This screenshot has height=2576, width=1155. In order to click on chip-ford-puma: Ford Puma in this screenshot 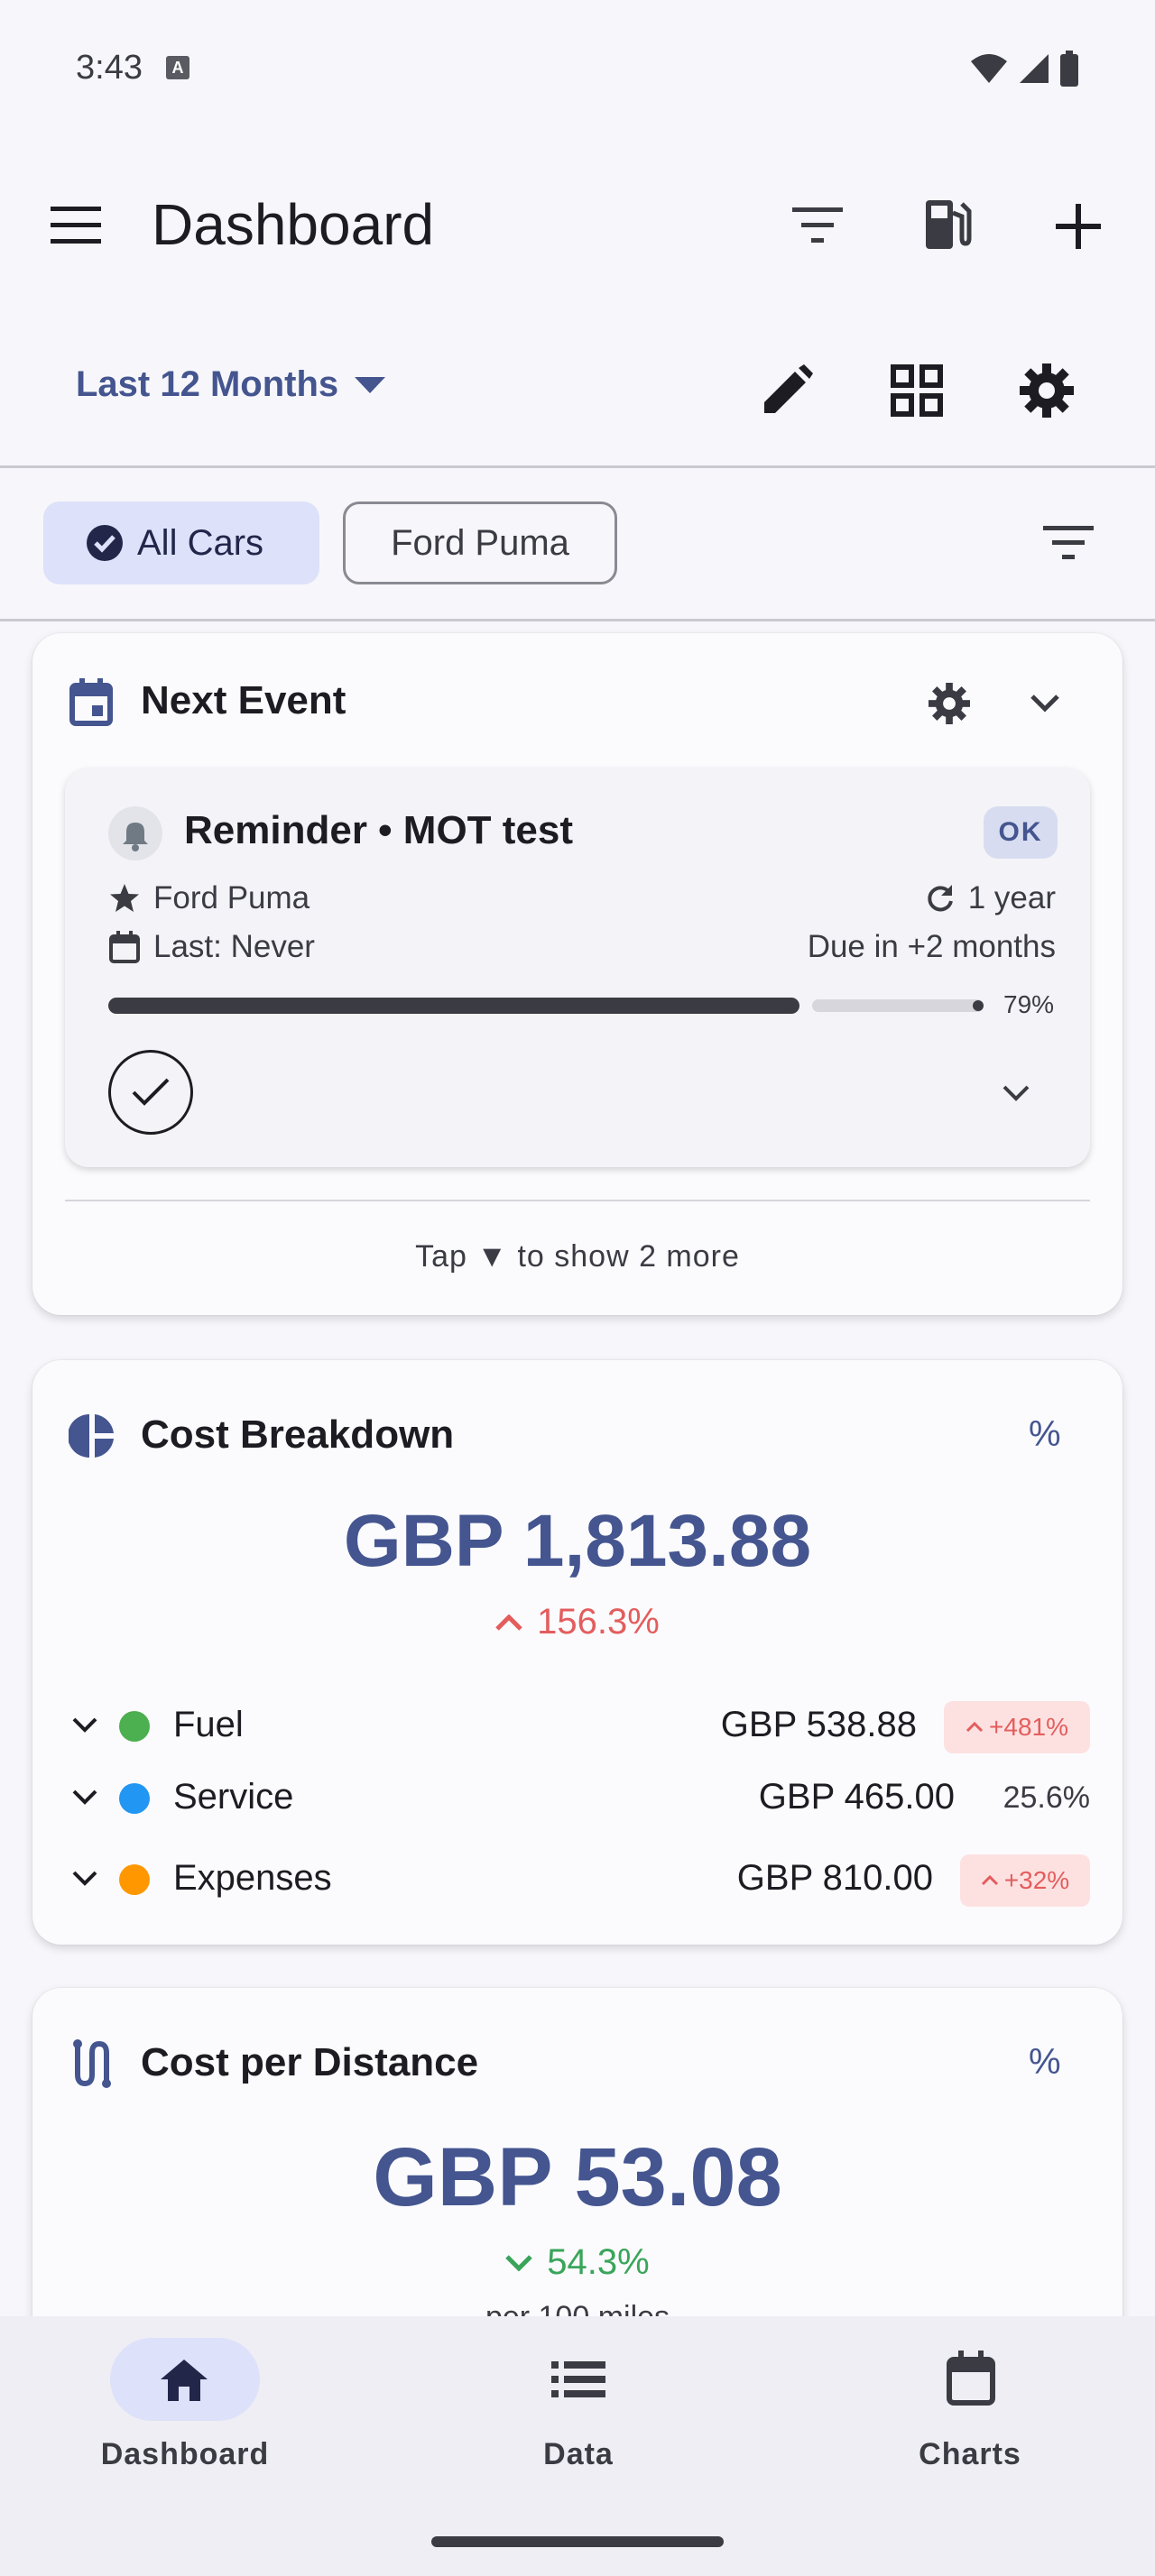, I will do `click(480, 542)`.